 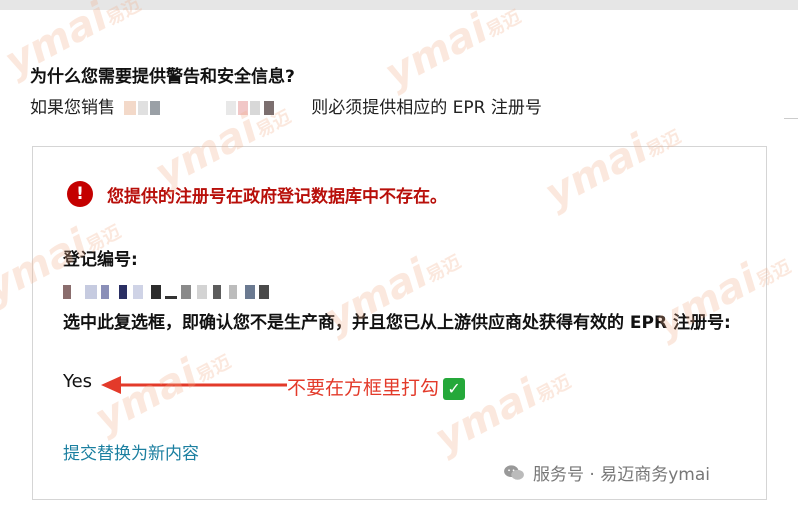 What do you see at coordinates (72, 108) in the screenshot?
I see `subline-prefix: 如果您销售` at bounding box center [72, 108].